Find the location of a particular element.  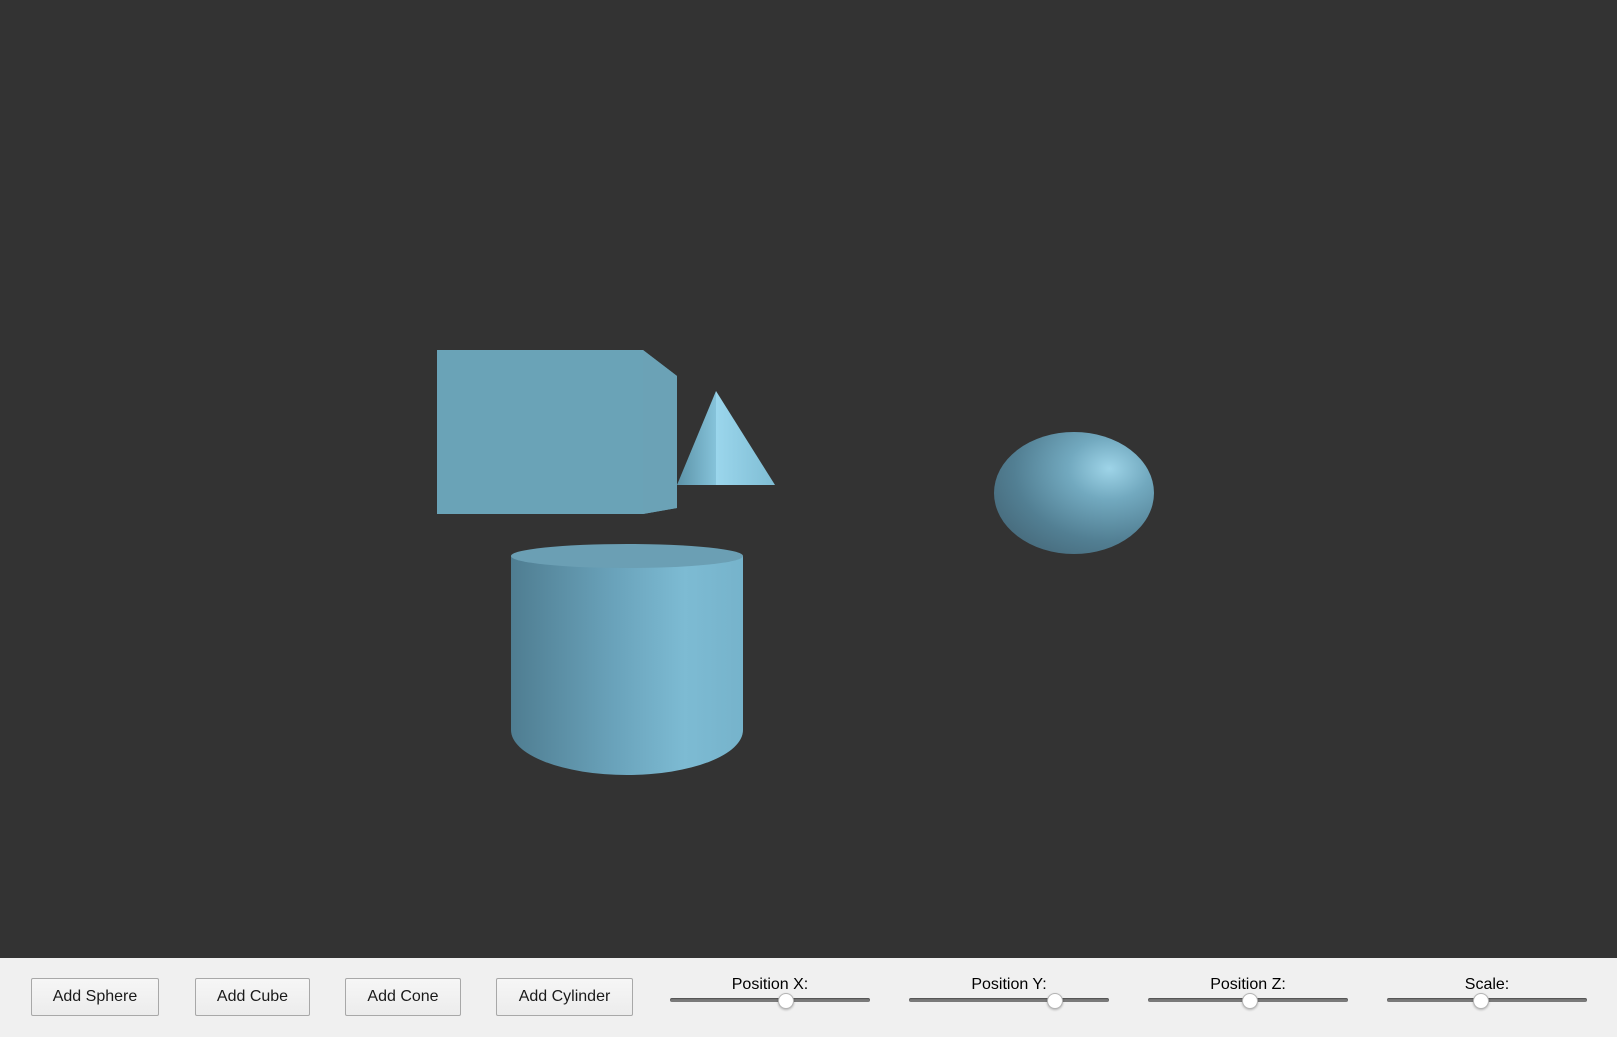

position-z-control: Position Z: is located at coordinates (1248, 996).